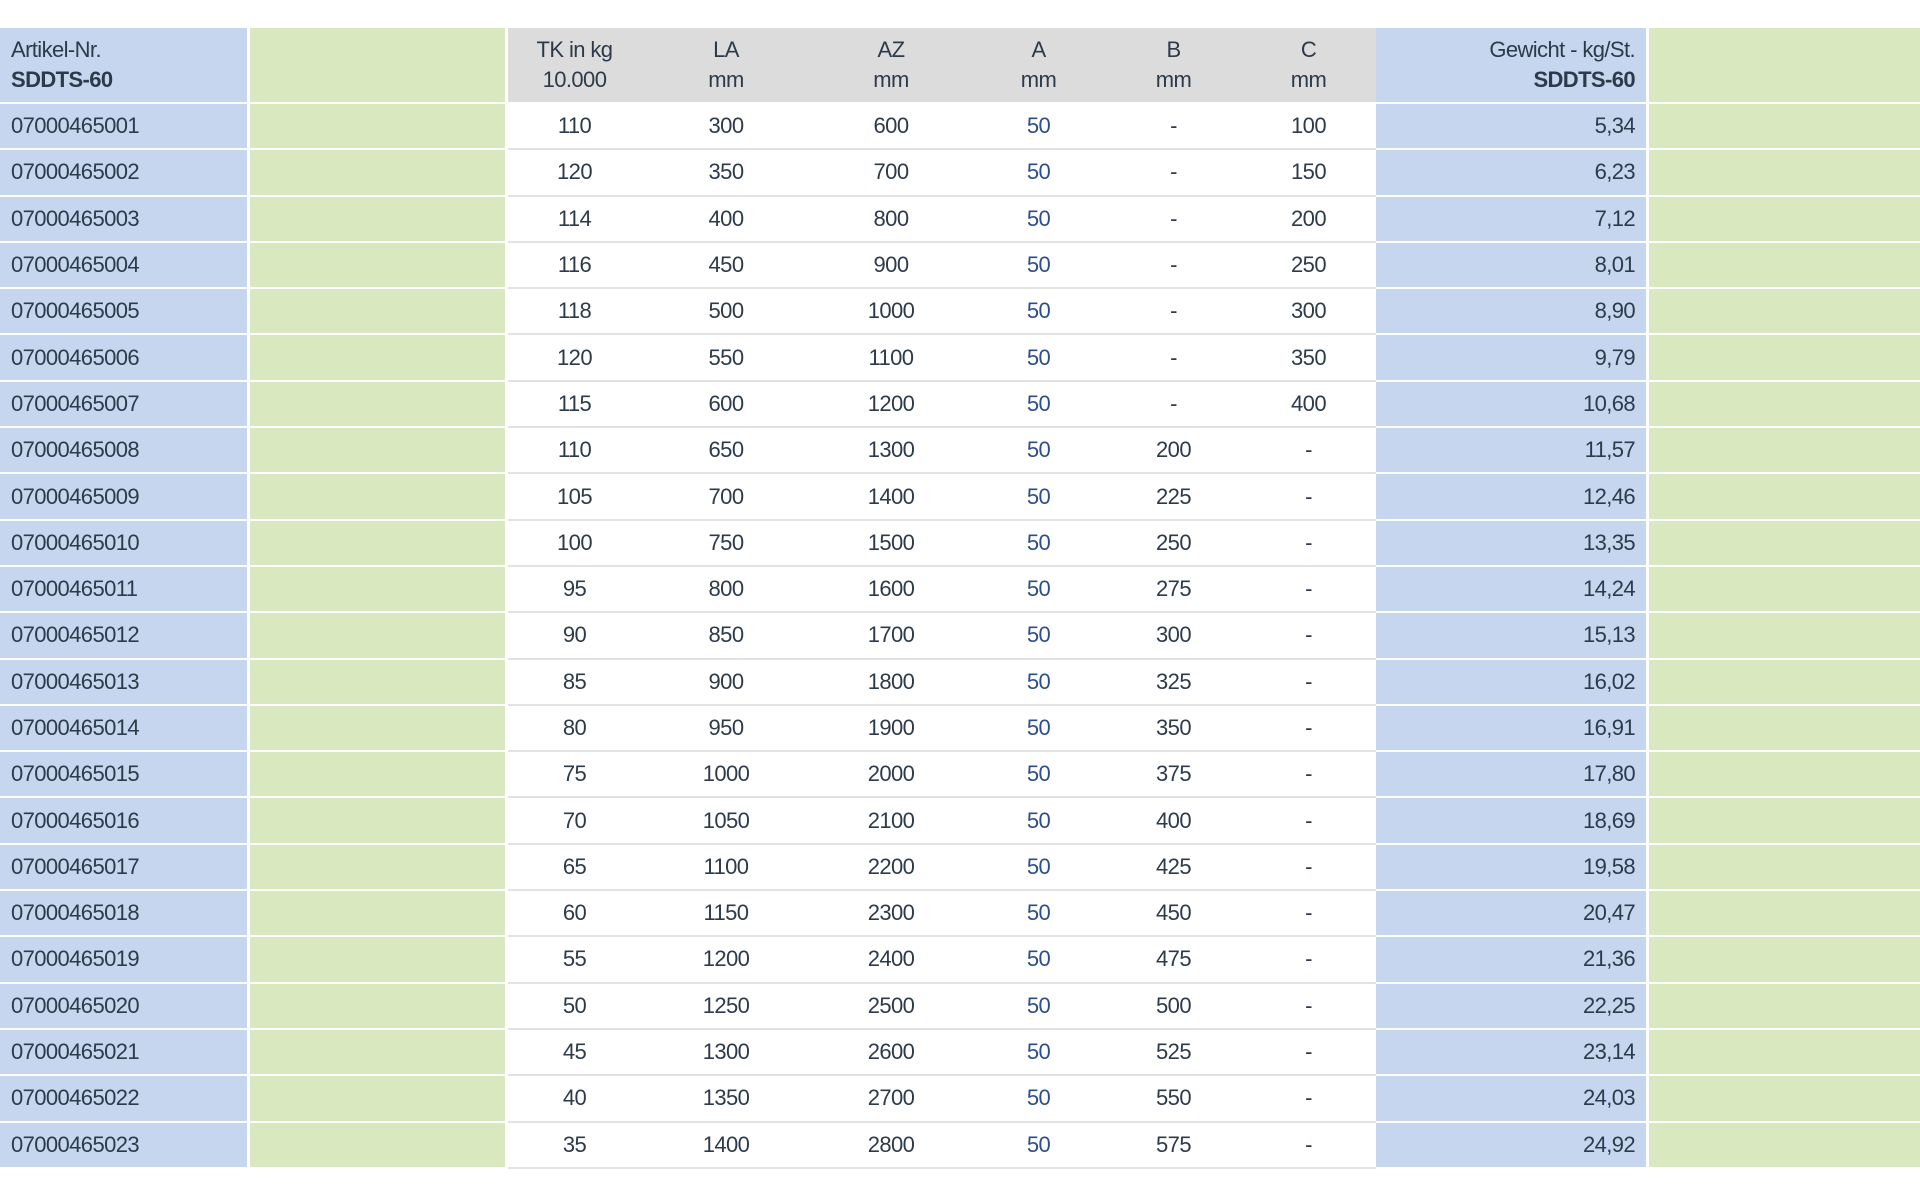 This screenshot has height=1200, width=1920. What do you see at coordinates (379, 65) in the screenshot?
I see `header-green-column` at bounding box center [379, 65].